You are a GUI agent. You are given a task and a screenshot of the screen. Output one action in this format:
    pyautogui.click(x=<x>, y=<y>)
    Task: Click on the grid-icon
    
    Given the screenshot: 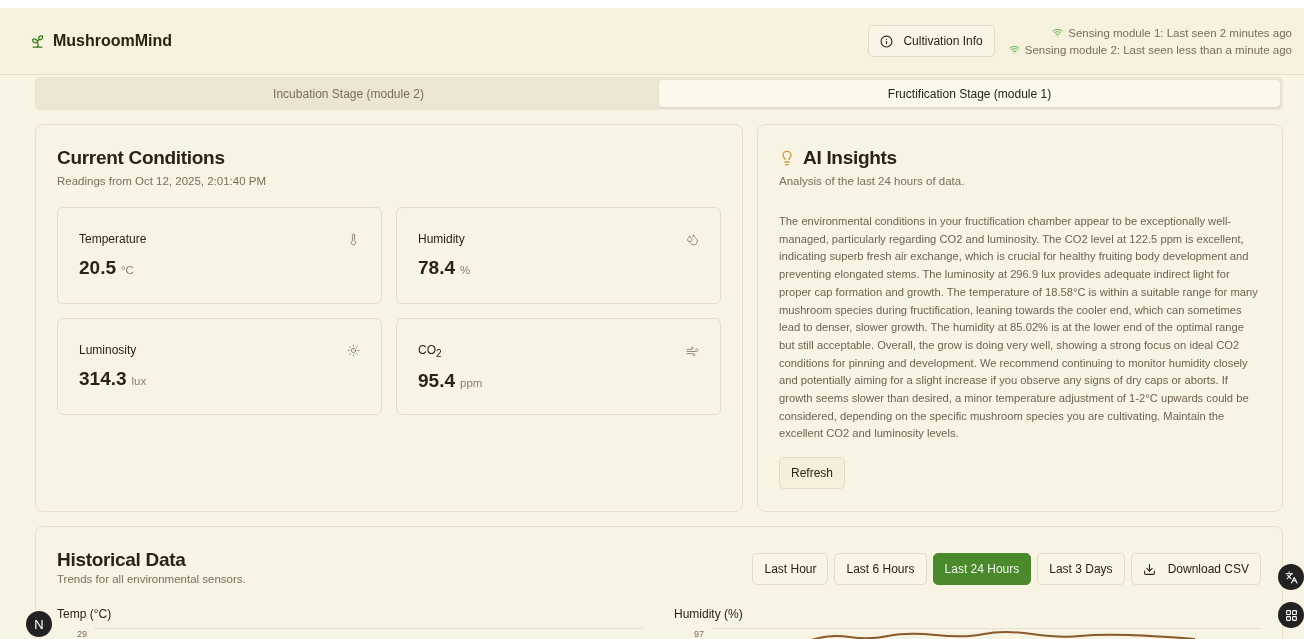 What is the action you would take?
    pyautogui.click(x=1291, y=615)
    